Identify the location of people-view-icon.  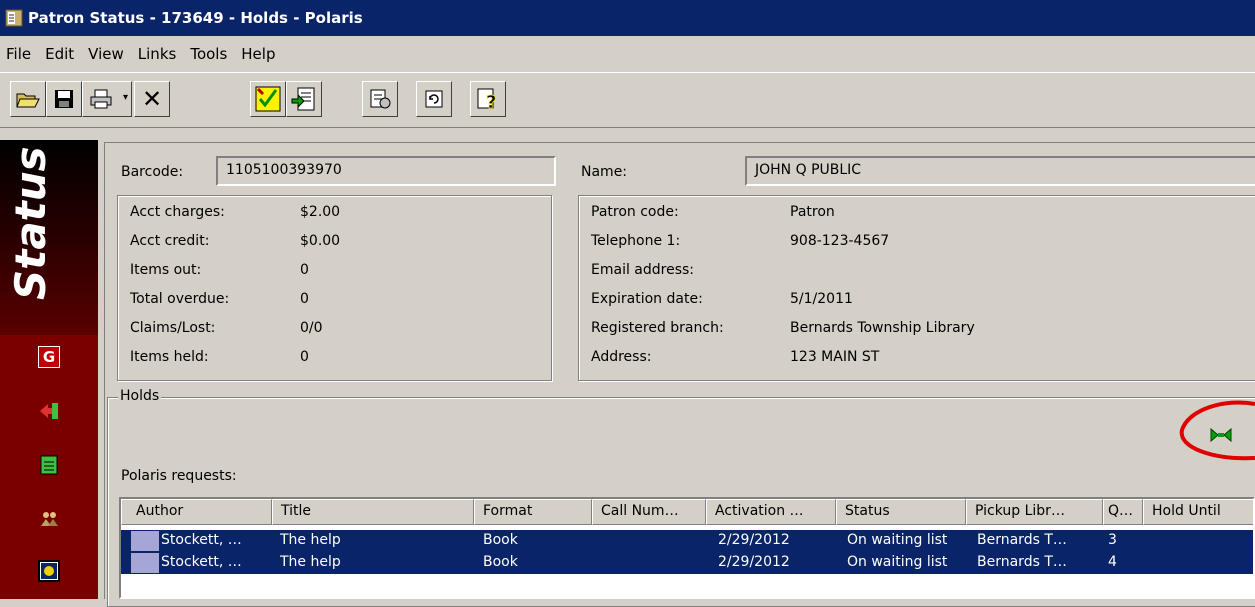
(49, 519).